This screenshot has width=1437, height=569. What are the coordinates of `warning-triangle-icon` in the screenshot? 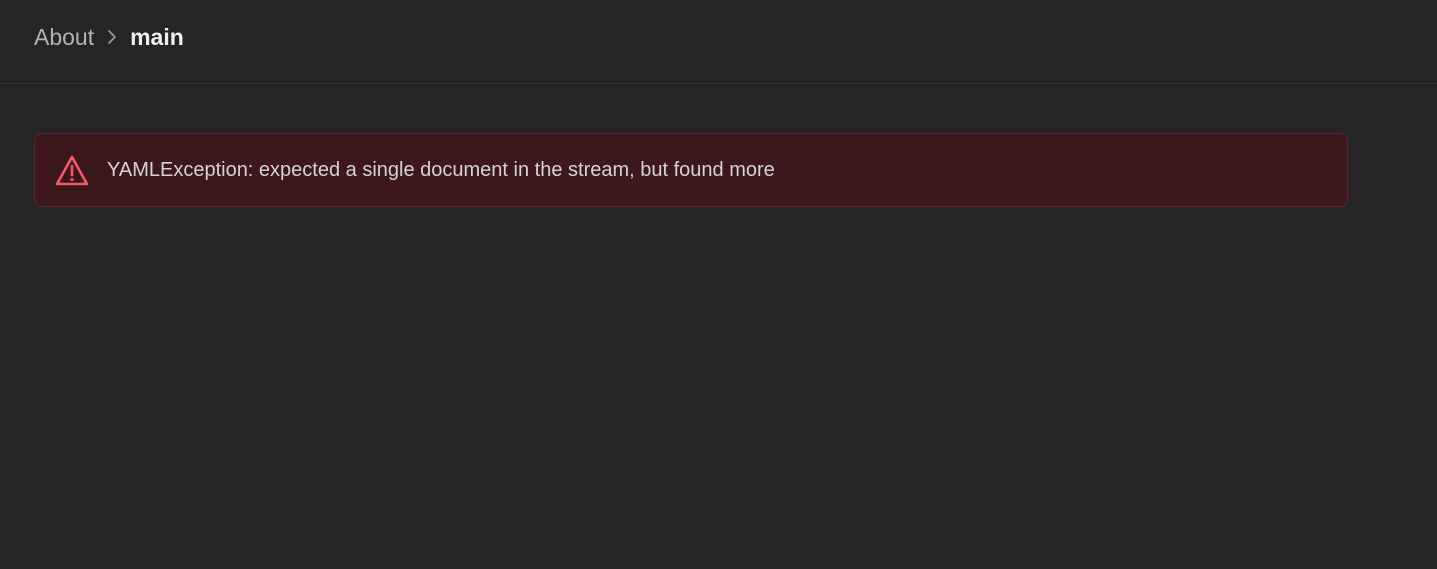 It's located at (72, 171).